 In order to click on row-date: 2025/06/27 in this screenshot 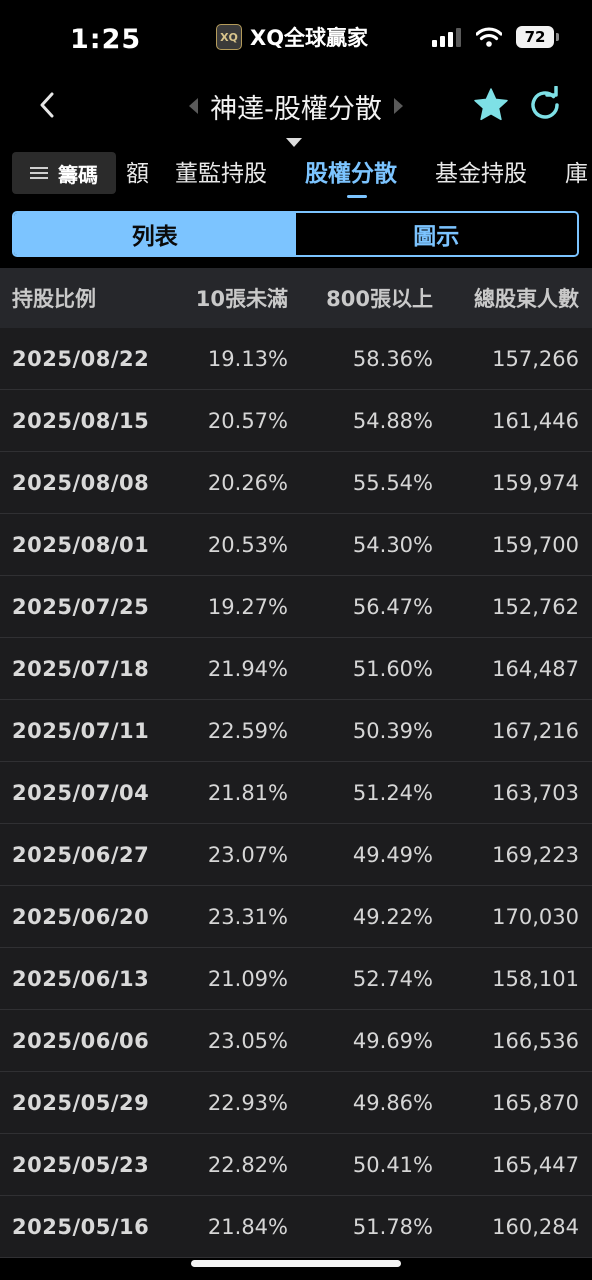, I will do `click(81, 854)`.